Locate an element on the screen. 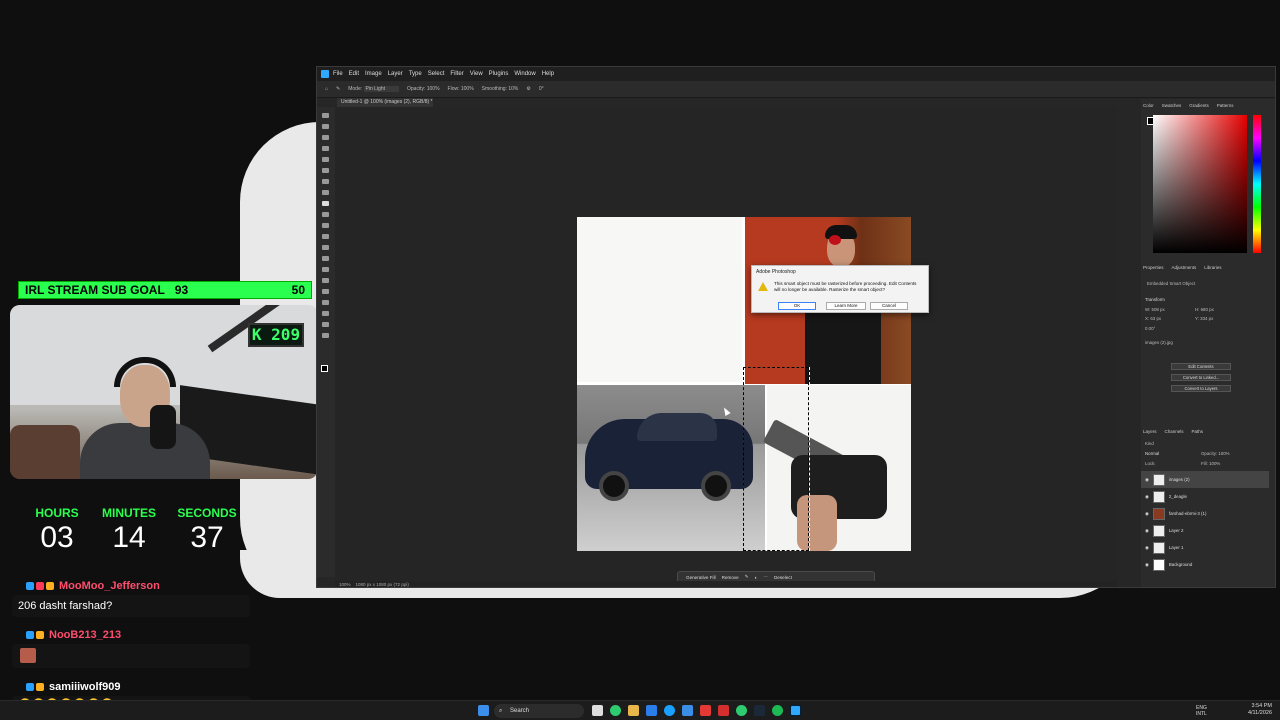 The height and width of the screenshot is (720, 1280). layer-opacity-value: 100% is located at coordinates (1223, 453).